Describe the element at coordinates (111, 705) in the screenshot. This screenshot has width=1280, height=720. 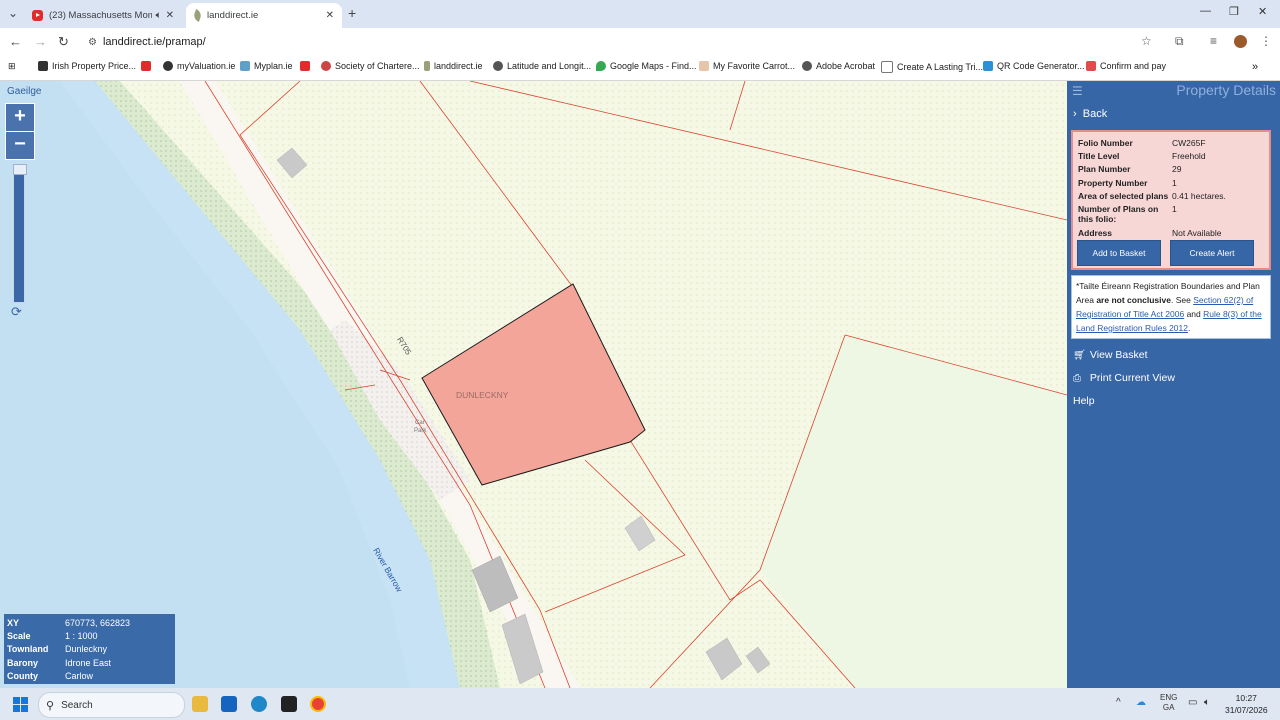
I see `taskbar-search: ⚲ Search` at that location.